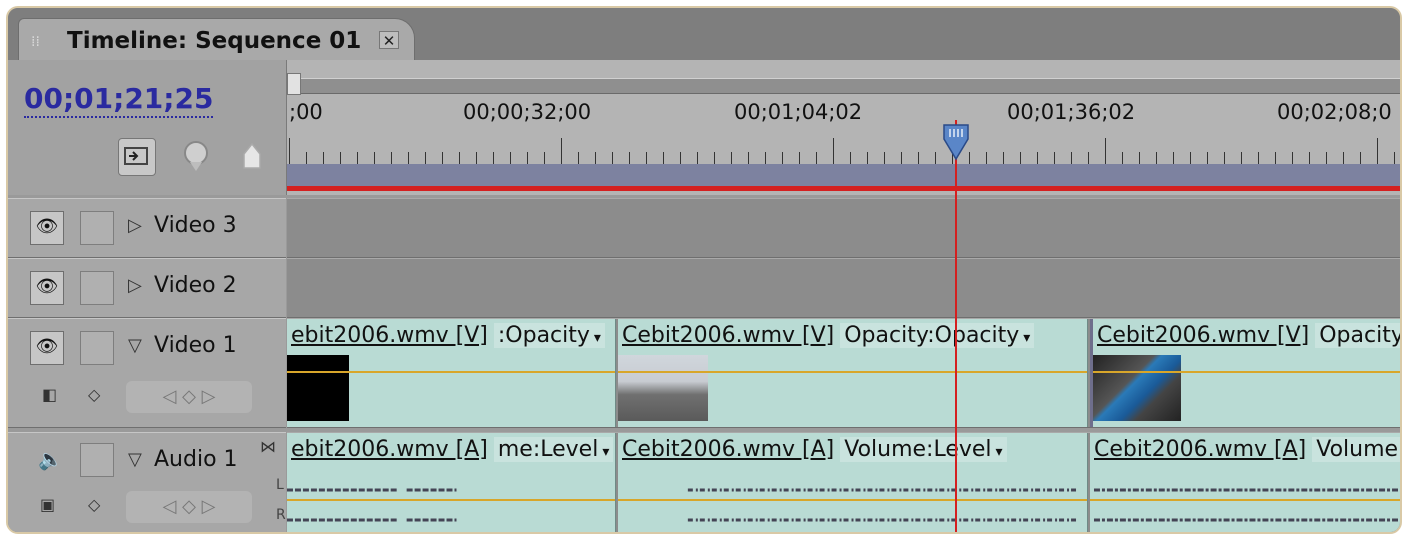  I want to click on effect-dropdown: Volume:Level ▾, so click(923, 449).